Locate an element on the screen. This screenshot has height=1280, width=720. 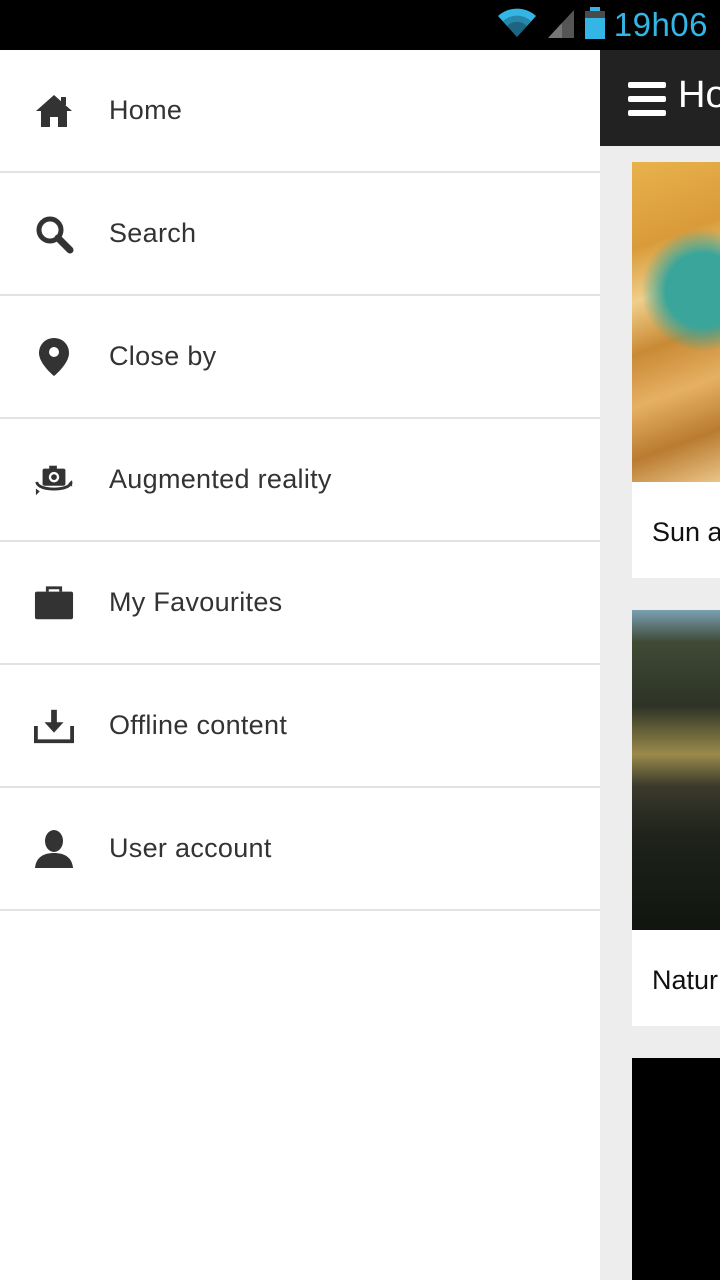
card-caption: Sun a is located at coordinates (686, 532).